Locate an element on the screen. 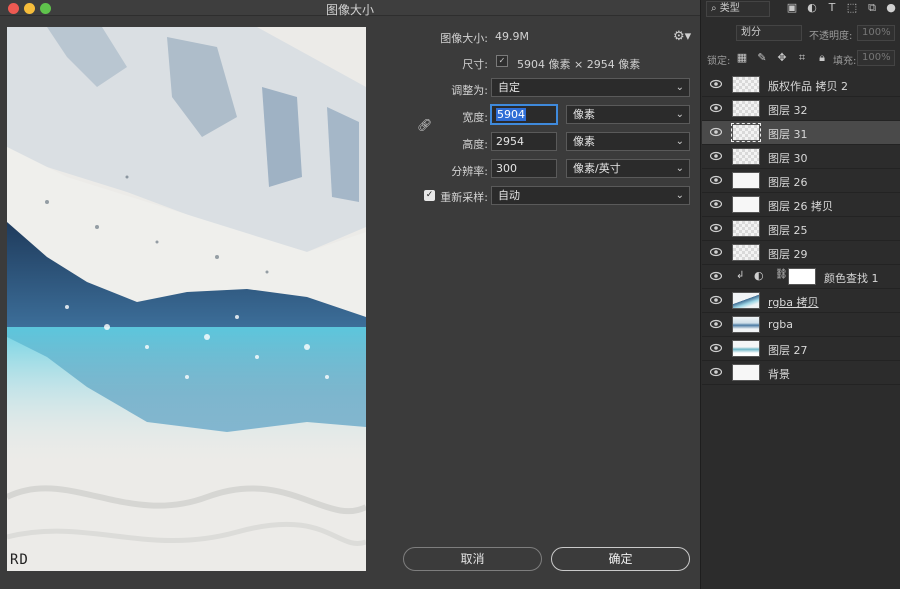  width-input-value: 5904 is located at coordinates (511, 114).